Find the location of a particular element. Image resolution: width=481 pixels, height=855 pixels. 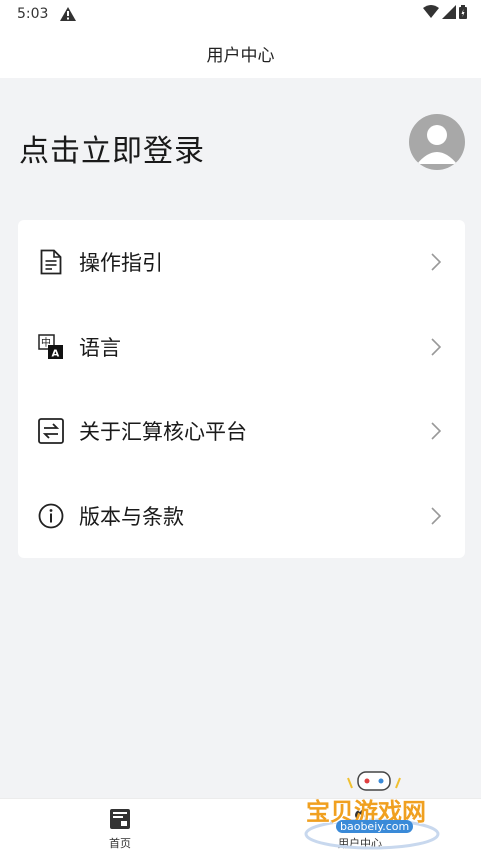

home-icon is located at coordinates (120, 819).